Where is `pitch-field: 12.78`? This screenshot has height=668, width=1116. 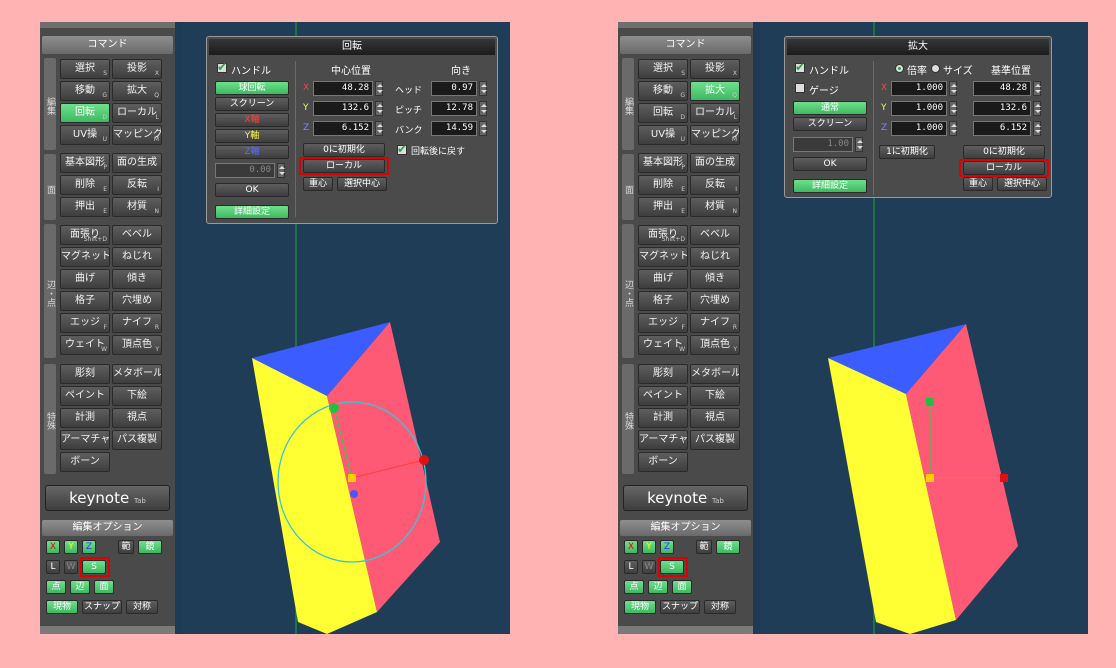
pitch-field: 12.78 is located at coordinates (454, 108).